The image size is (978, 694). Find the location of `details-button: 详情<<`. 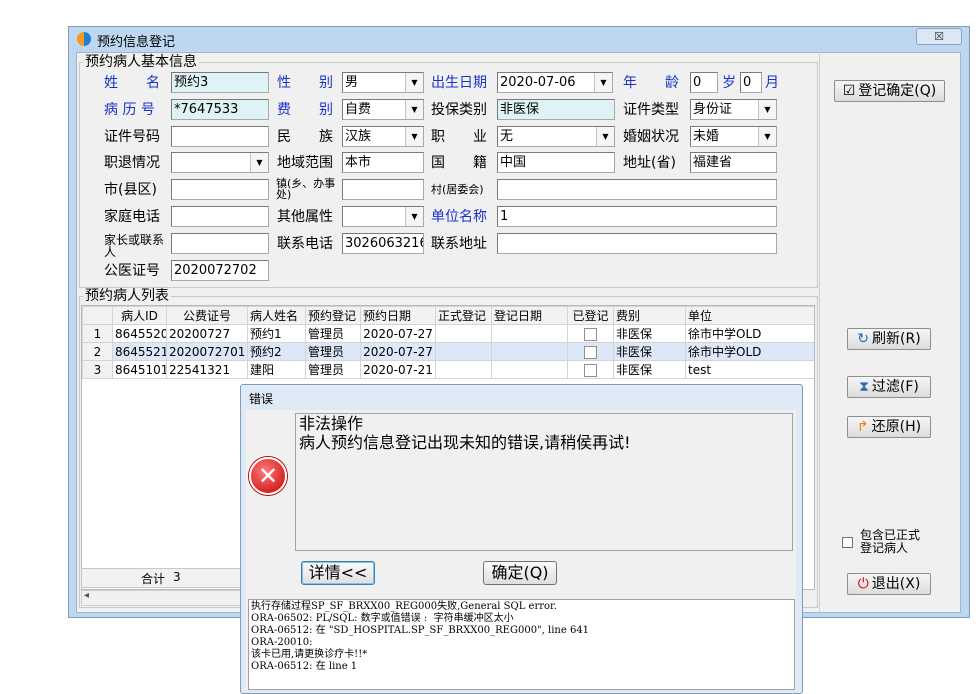

details-button: 详情<< is located at coordinates (338, 573).